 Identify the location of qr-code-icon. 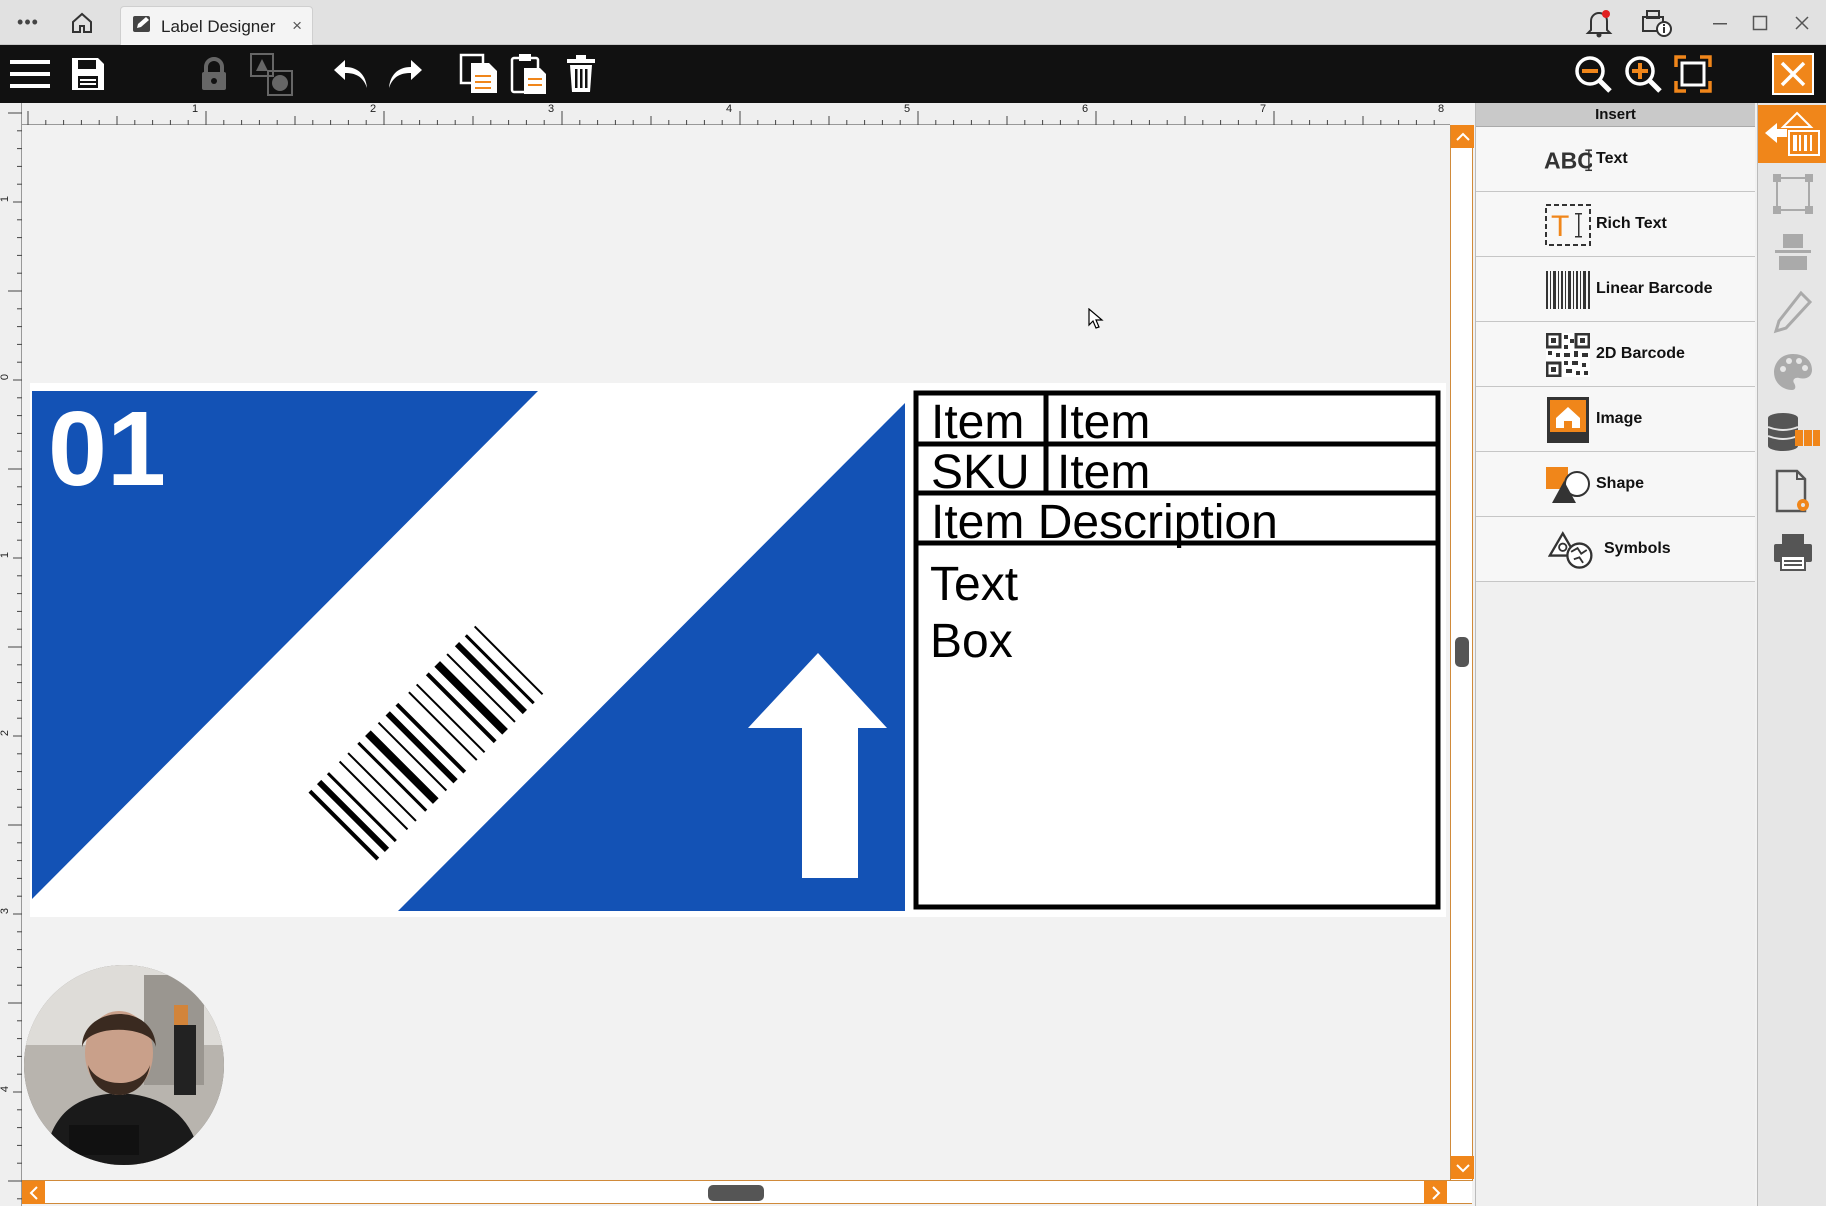
(1568, 354).